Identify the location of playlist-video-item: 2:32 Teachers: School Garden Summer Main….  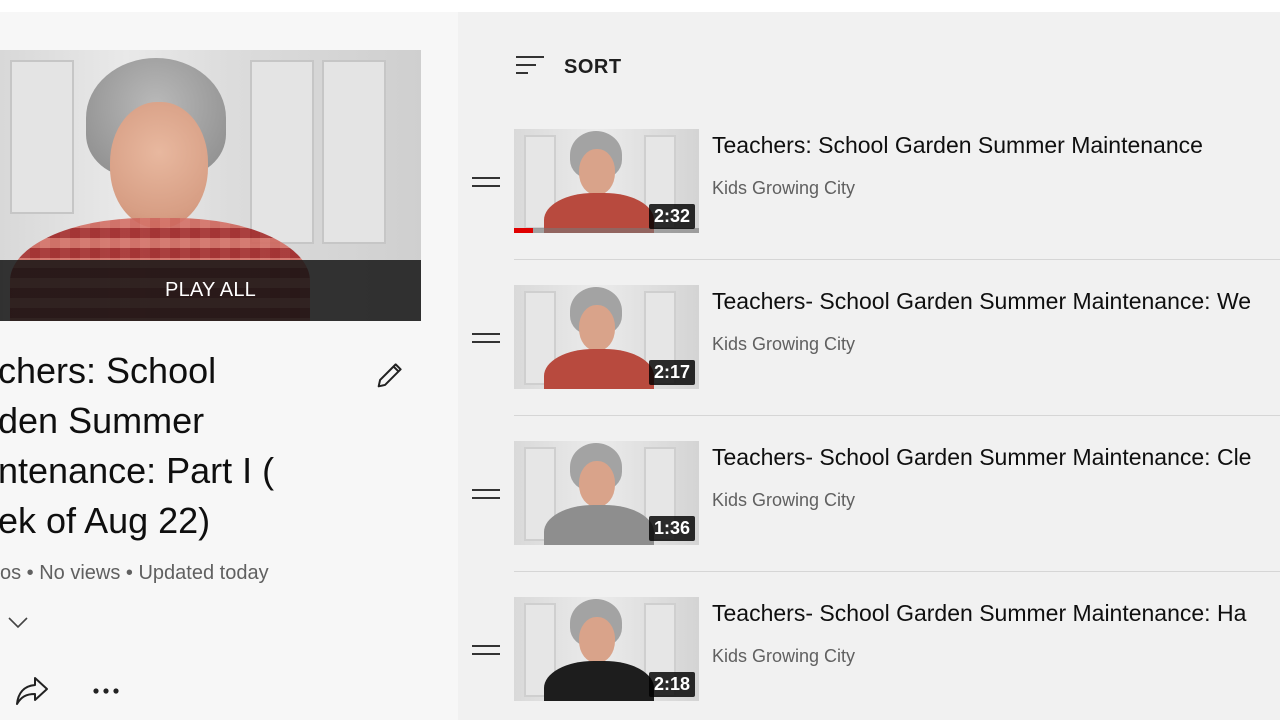
(869, 200).